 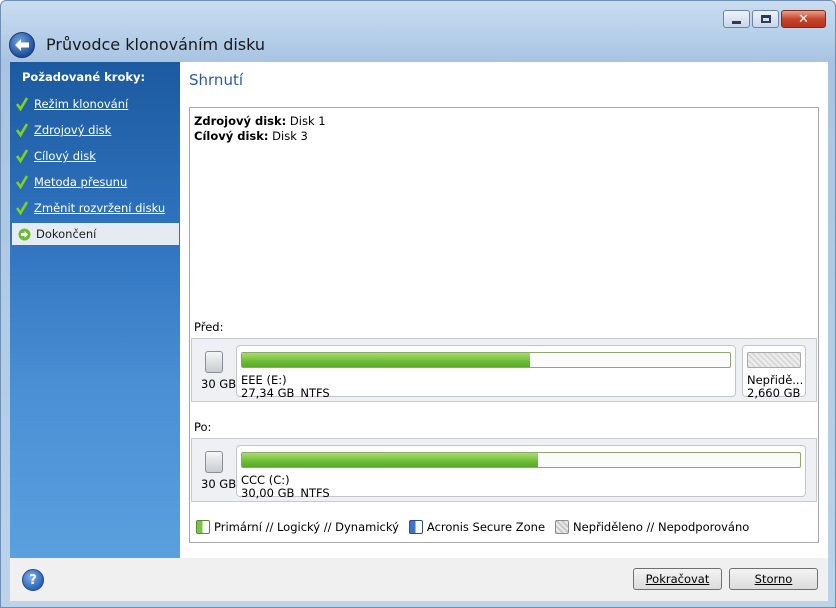 What do you see at coordinates (773, 579) in the screenshot?
I see `cancel-button: Storno` at bounding box center [773, 579].